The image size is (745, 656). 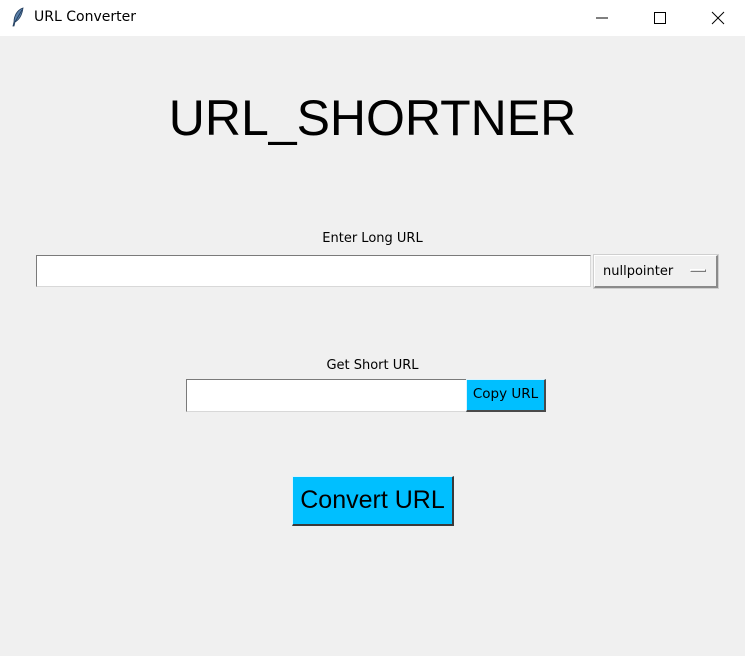 I want to click on close-icon, so click(x=718, y=18).